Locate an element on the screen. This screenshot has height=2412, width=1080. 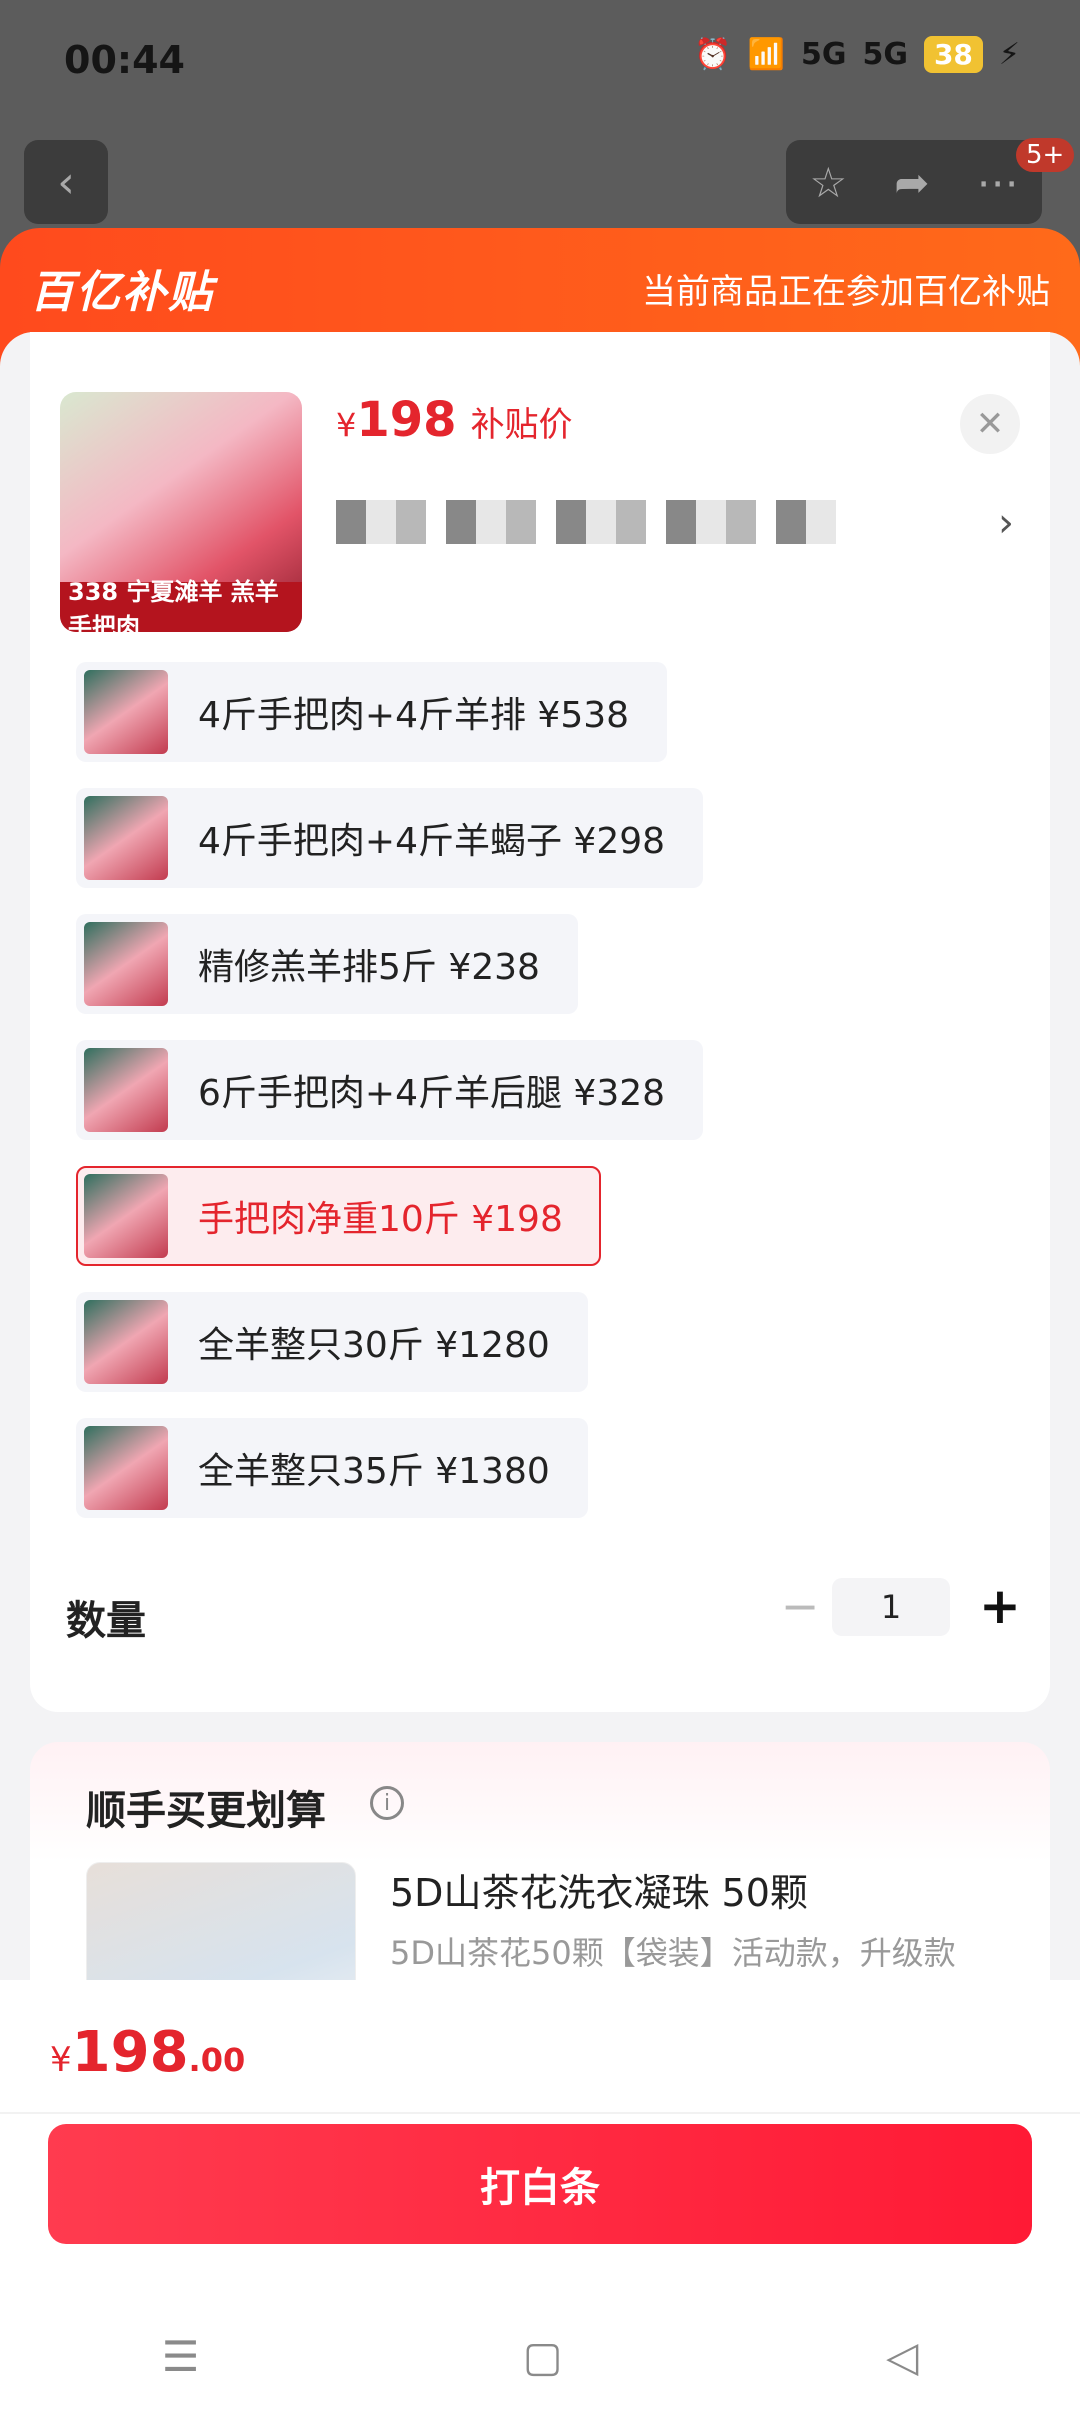
price-line: ¥ 198 补贴价 is located at coordinates (454, 420).